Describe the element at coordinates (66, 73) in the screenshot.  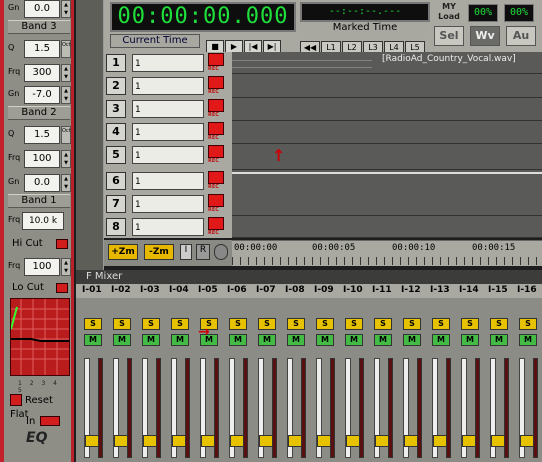
I see `band2-freq-spinner: ▲ ▼` at that location.